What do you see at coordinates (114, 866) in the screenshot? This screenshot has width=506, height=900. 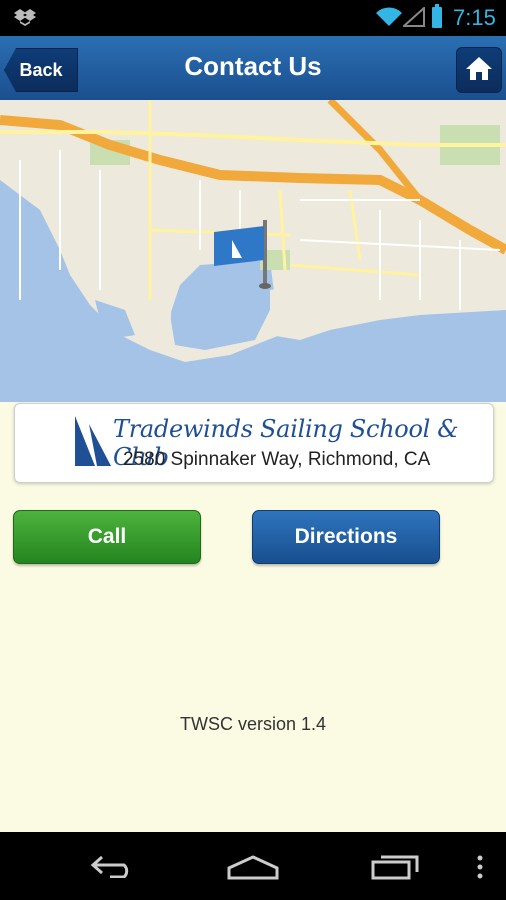 I see `back-nav-icon` at bounding box center [114, 866].